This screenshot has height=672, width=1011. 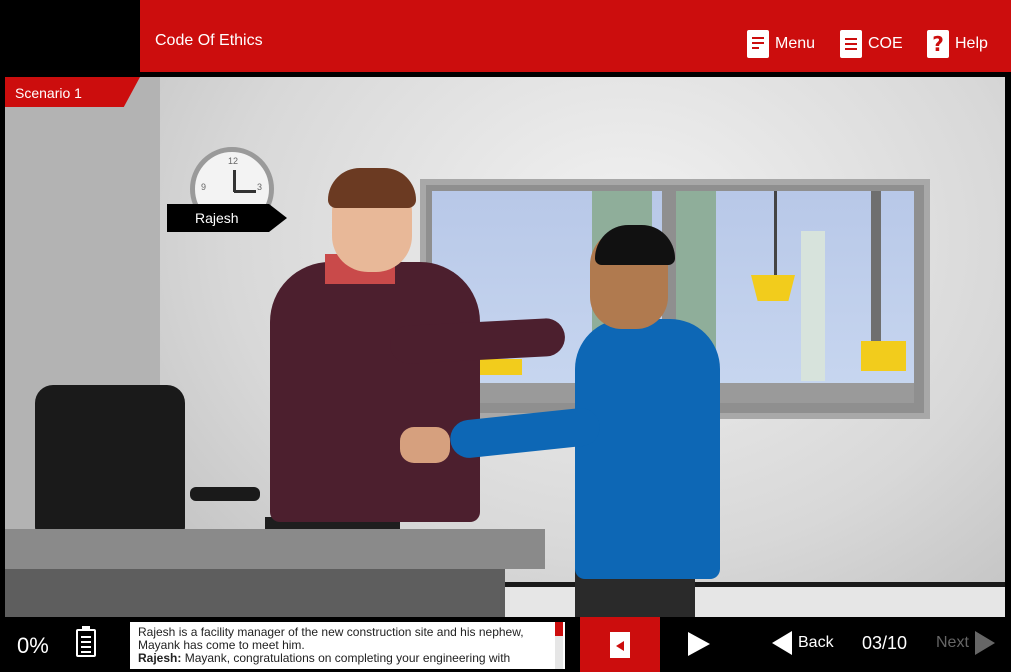 I want to click on crane-cable, so click(x=775, y=233).